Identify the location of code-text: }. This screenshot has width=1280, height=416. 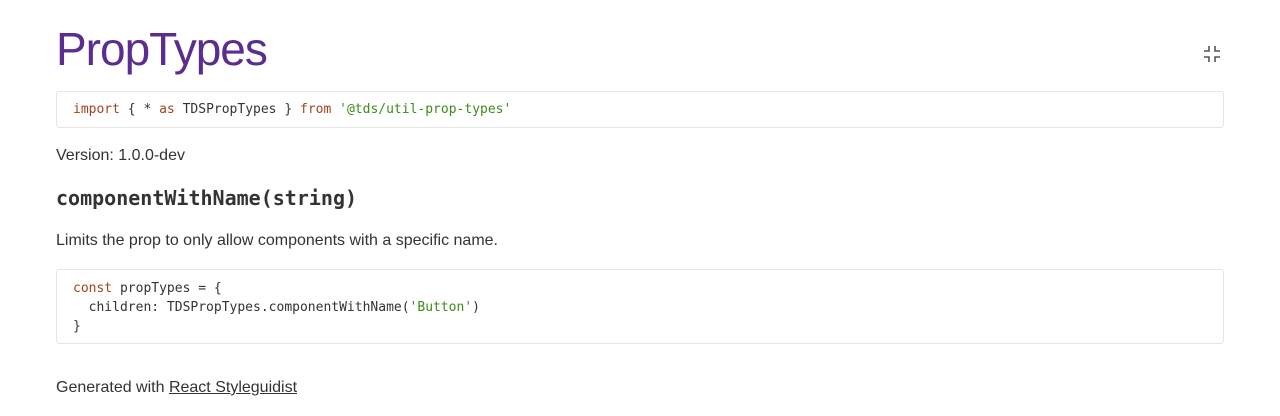
(77, 326).